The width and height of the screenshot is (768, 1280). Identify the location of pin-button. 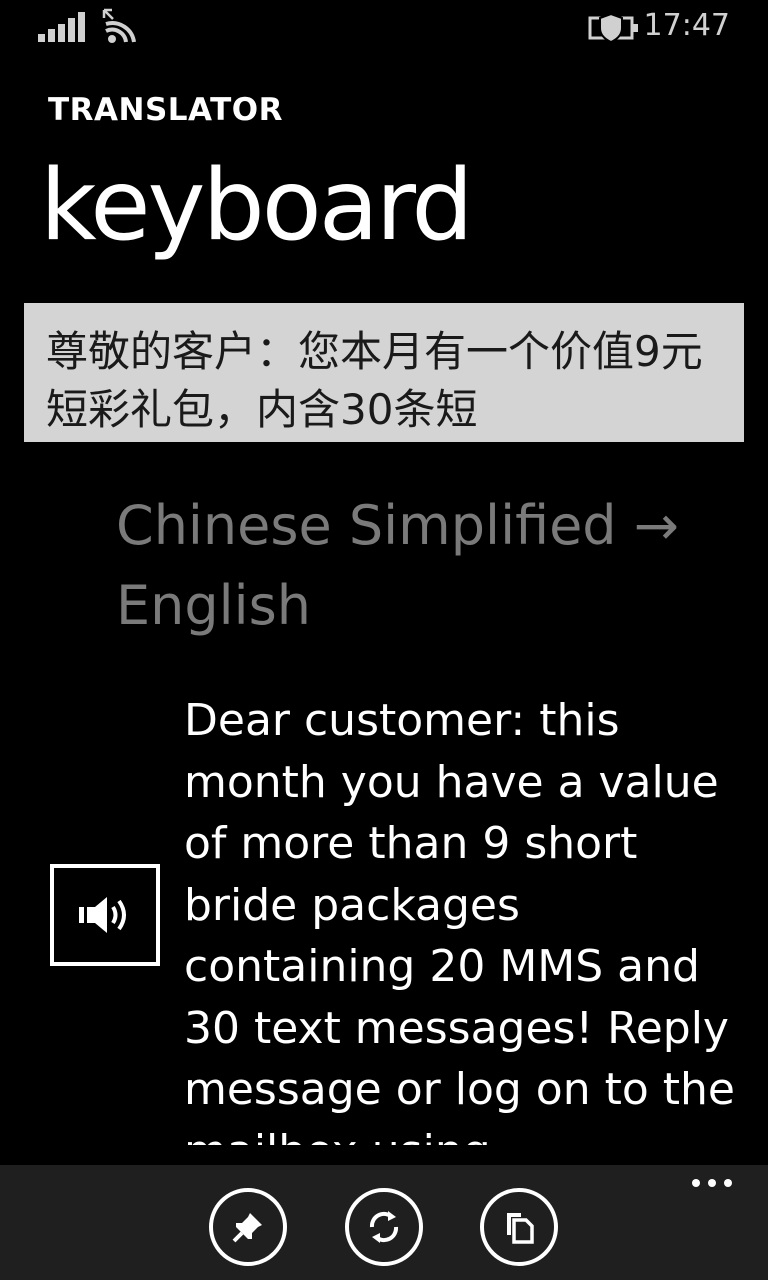
(248, 1227).